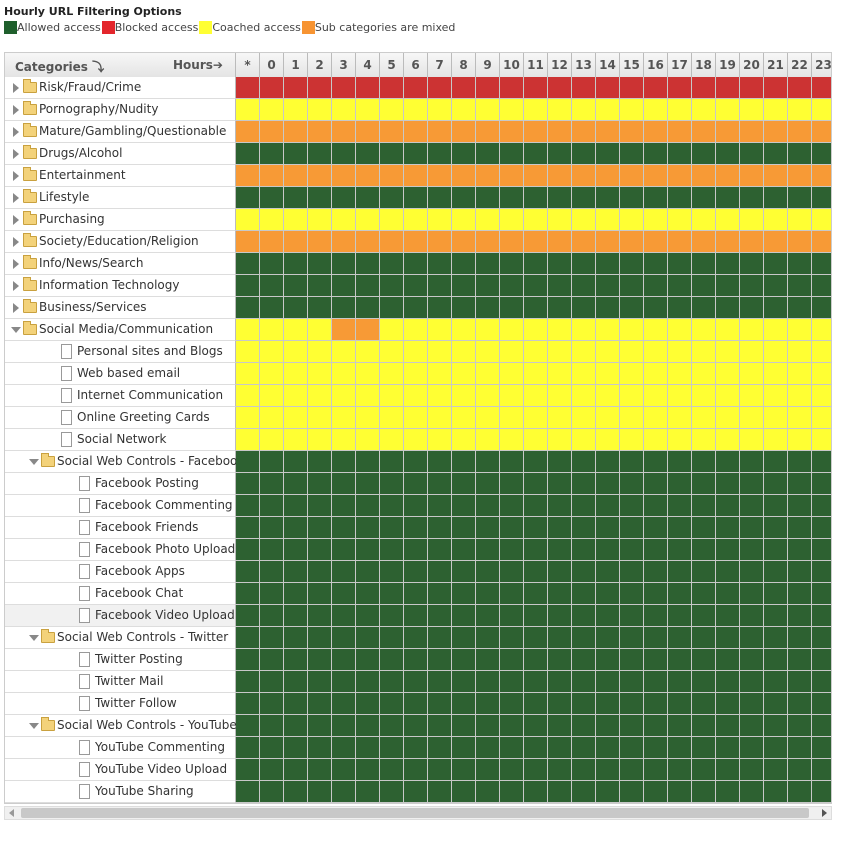 The image size is (852, 842). I want to click on category-cell: Facebook Video Upload, so click(120, 616).